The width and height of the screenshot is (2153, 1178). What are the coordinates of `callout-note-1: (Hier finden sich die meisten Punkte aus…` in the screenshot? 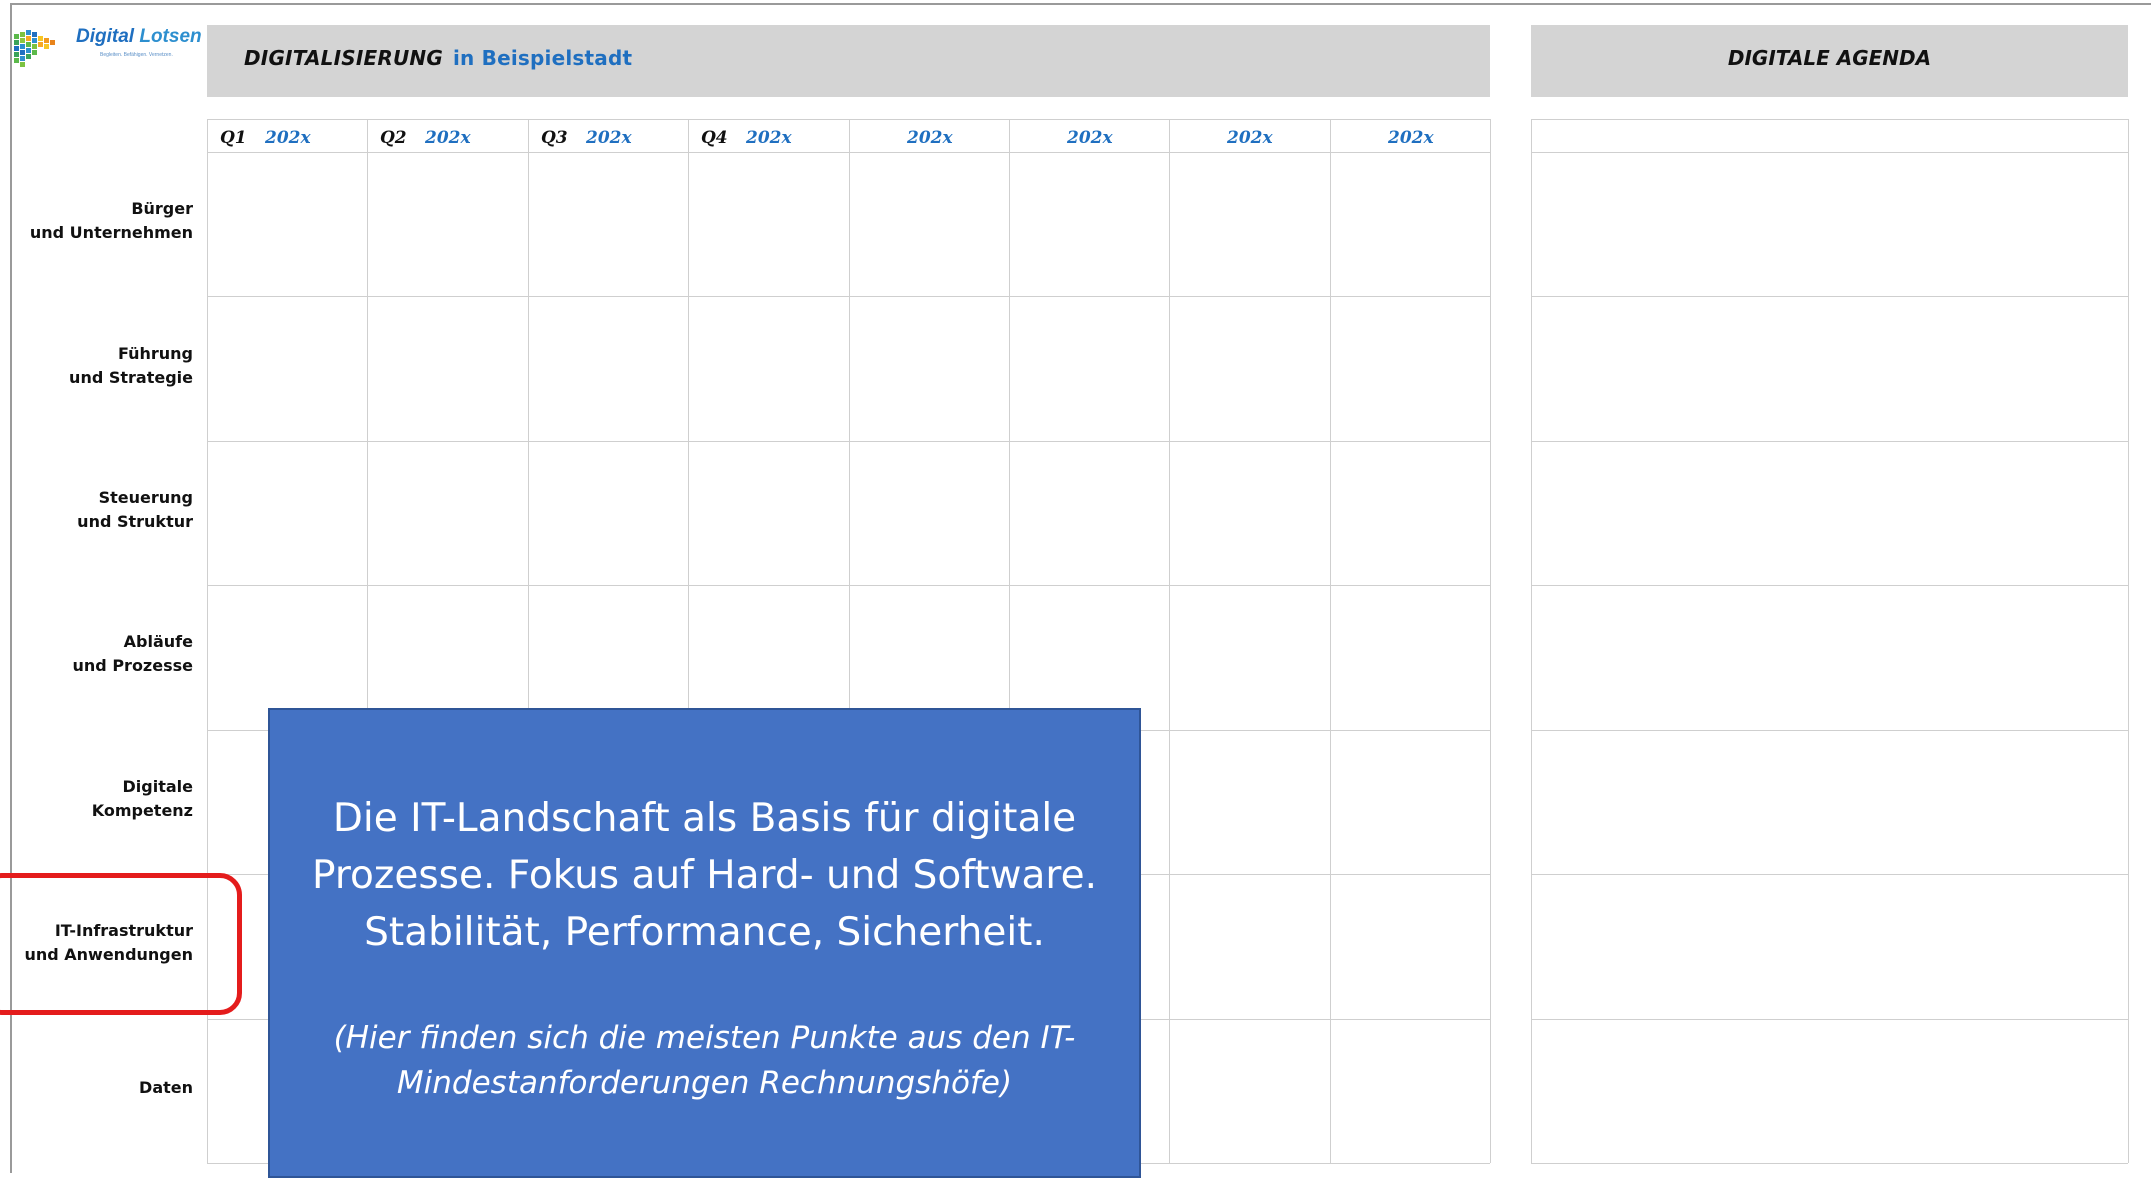 It's located at (704, 1038).